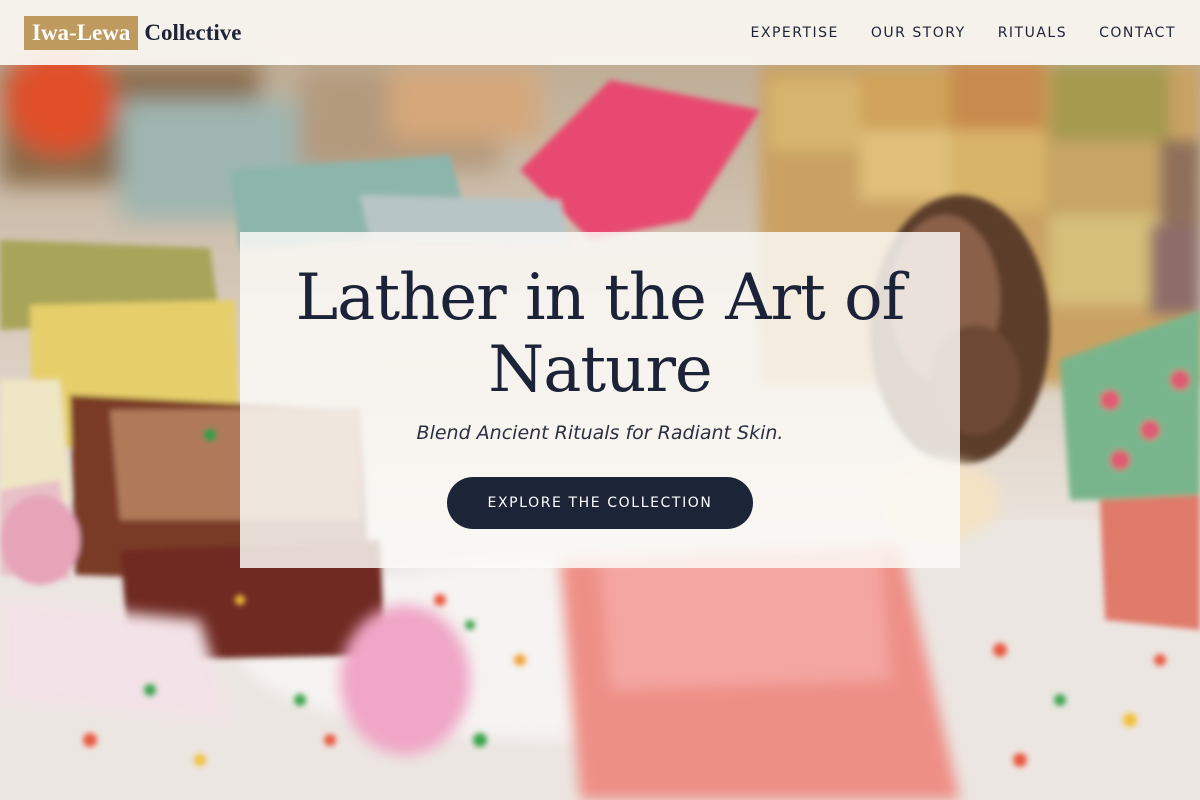  Describe the element at coordinates (795, 33) in the screenshot. I see `nav-link-expertise: EXPERTISE` at that location.